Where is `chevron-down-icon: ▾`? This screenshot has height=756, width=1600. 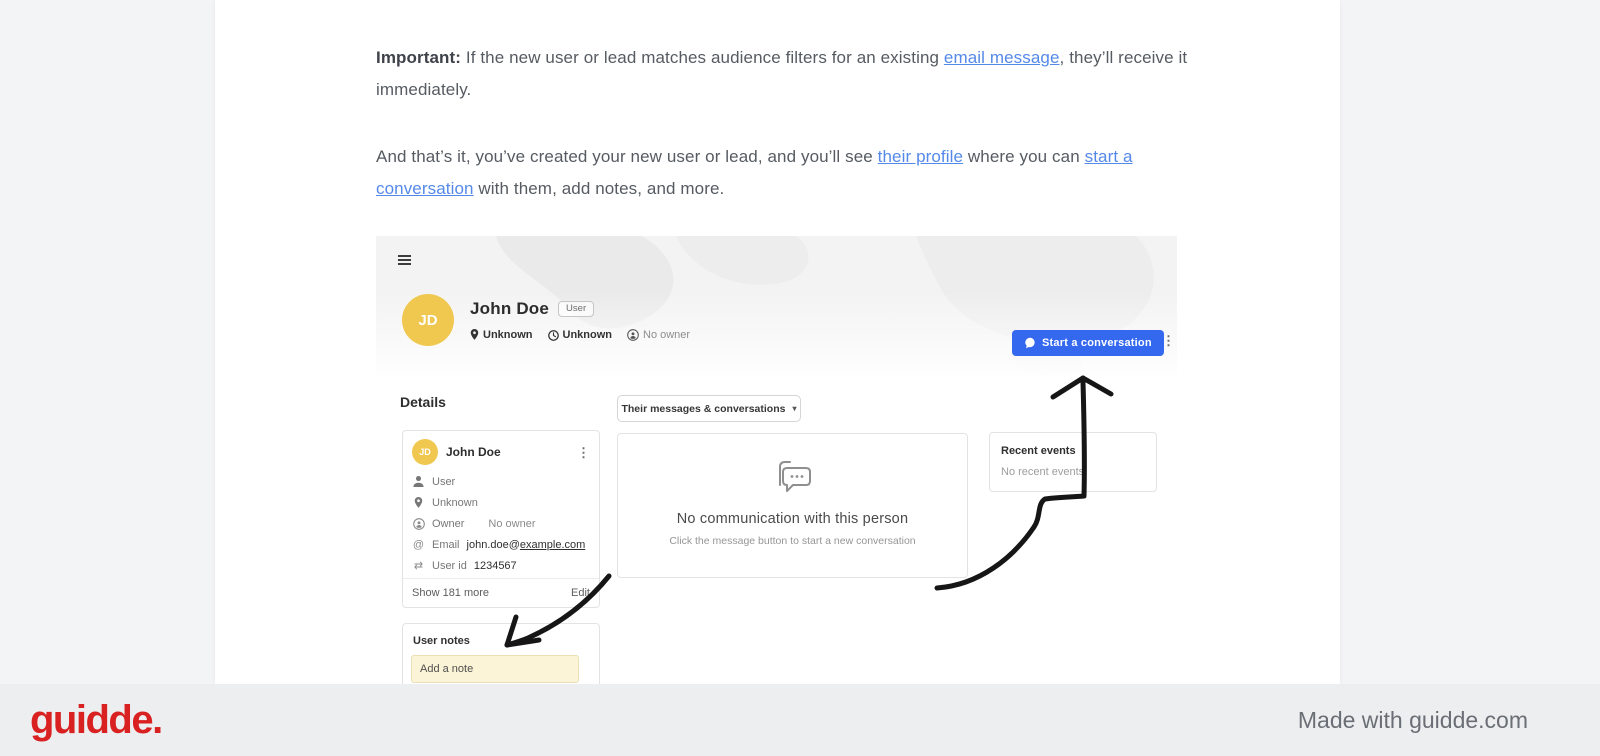
chevron-down-icon: ▾ is located at coordinates (794, 408).